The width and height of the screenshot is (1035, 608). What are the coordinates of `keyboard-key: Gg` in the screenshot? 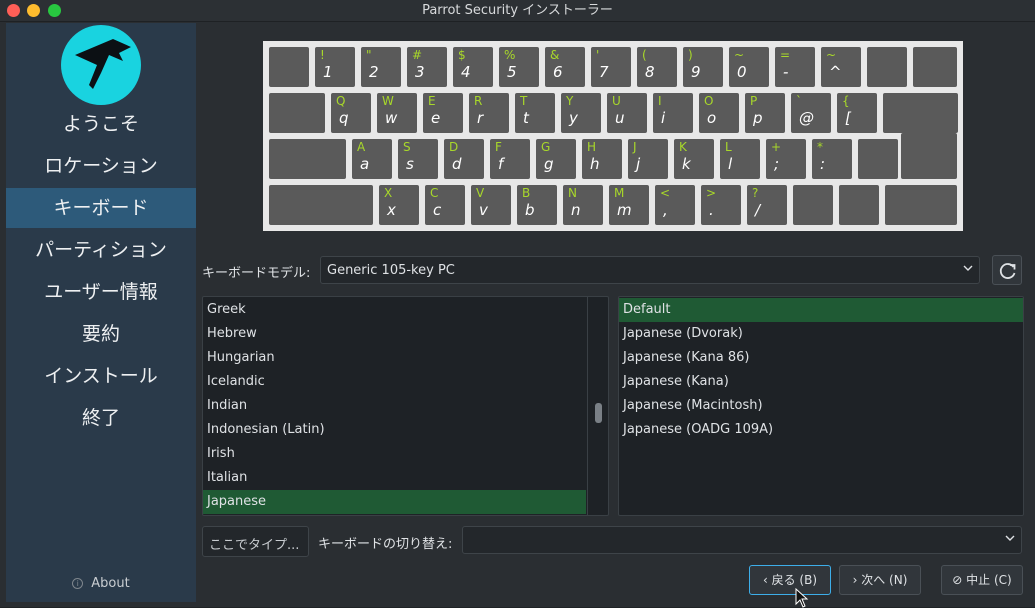 It's located at (556, 159).